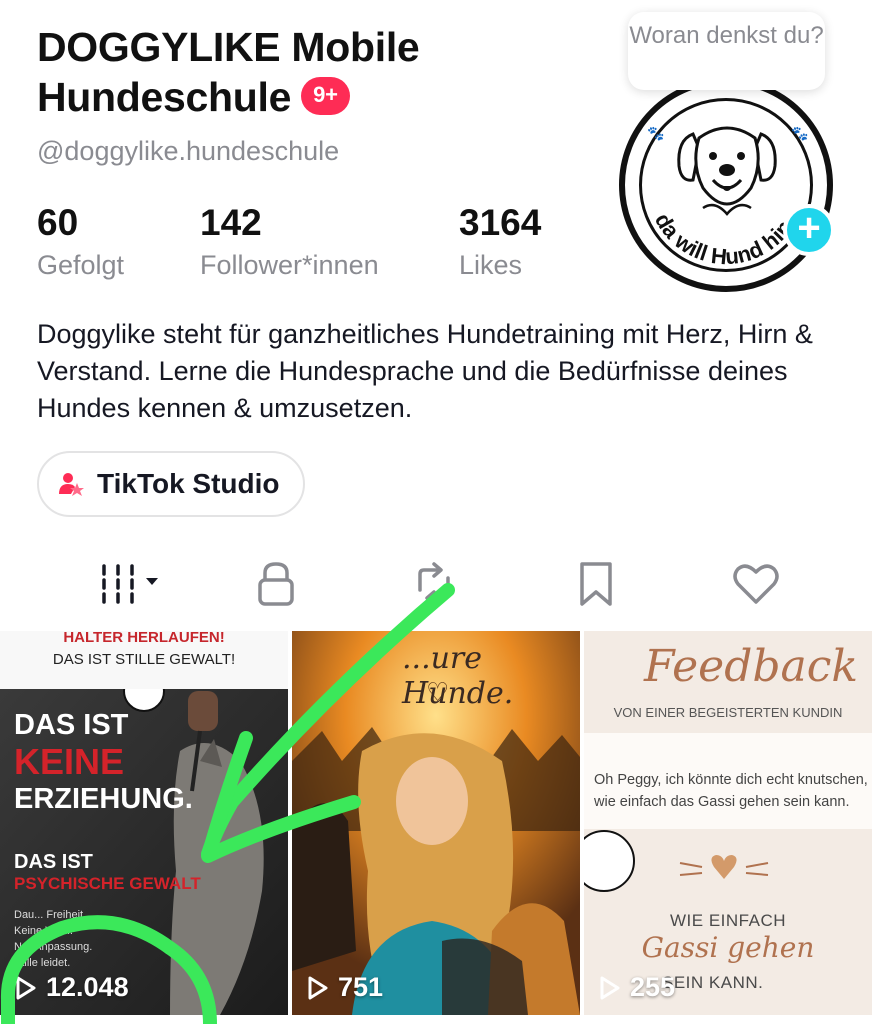 This screenshot has width=872, height=1024. What do you see at coordinates (289, 265) in the screenshot?
I see `stat-followers-label: Follower*innen` at bounding box center [289, 265].